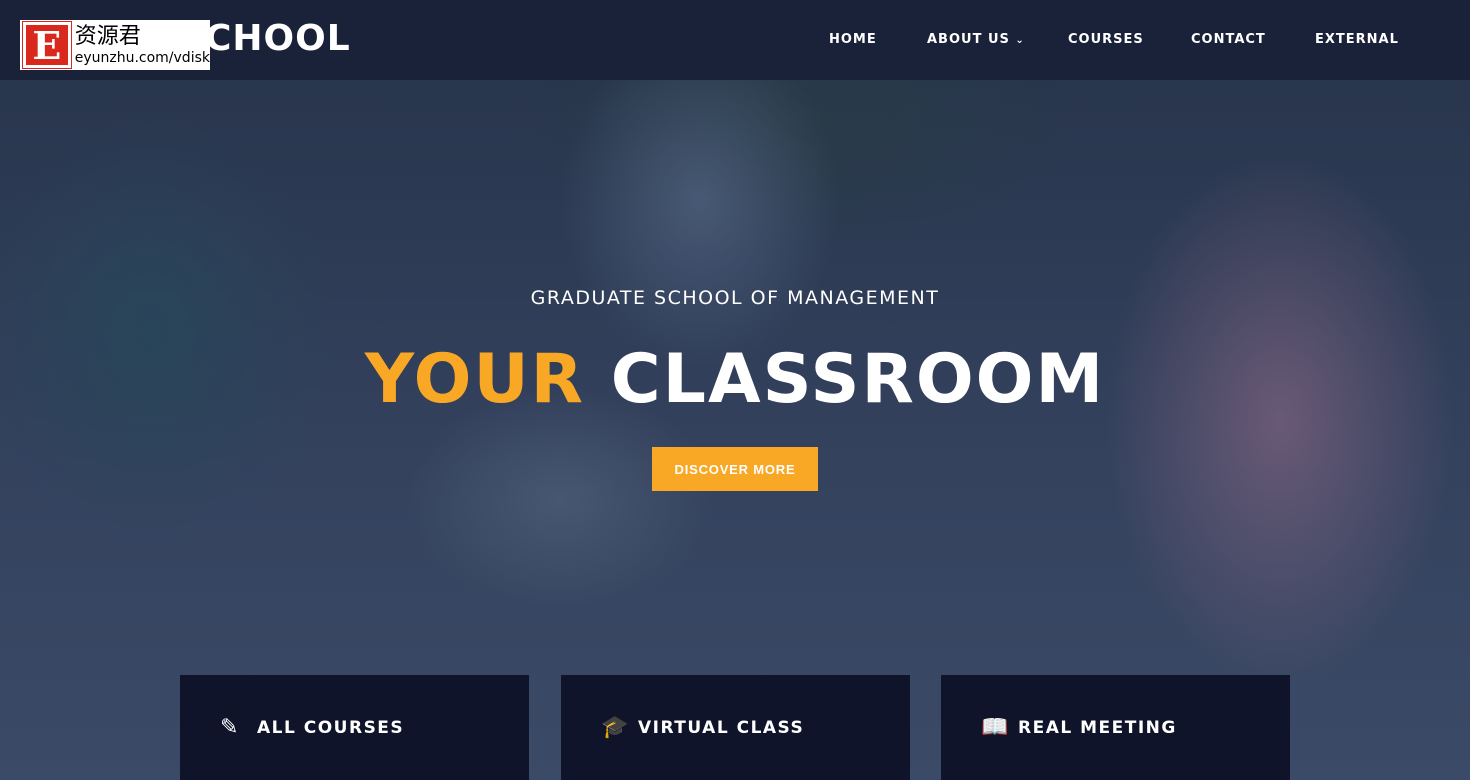  I want to click on card-virtual-class: 🎓 VIRTUAL CLASS, so click(735, 727).